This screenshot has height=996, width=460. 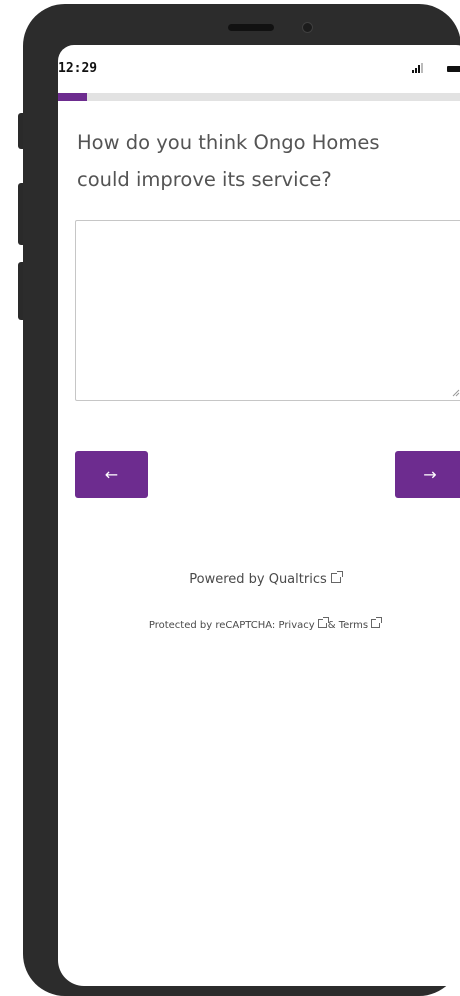 What do you see at coordinates (307, 27) in the screenshot?
I see `front-camera` at bounding box center [307, 27].